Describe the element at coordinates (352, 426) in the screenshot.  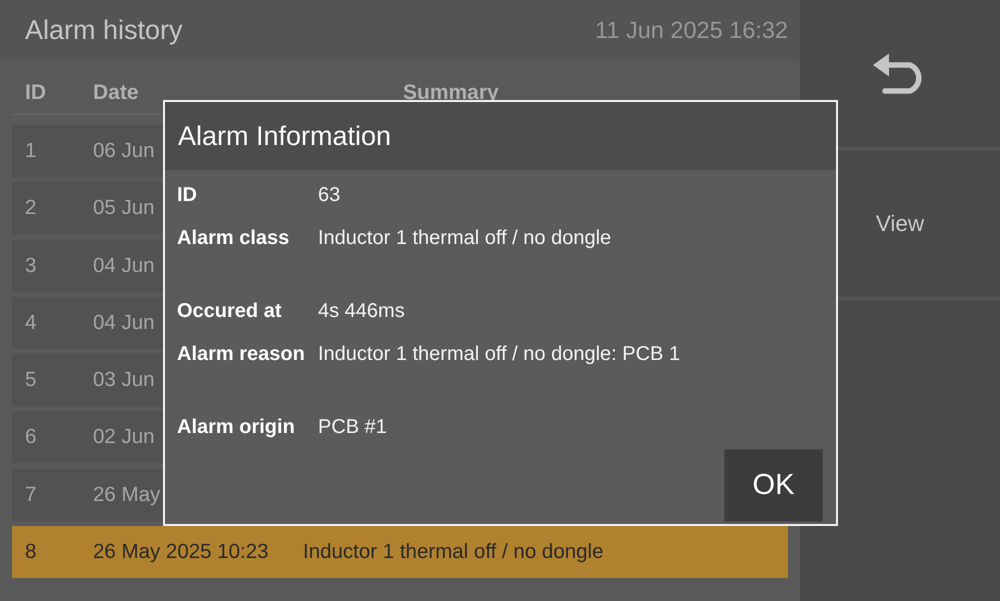
I see `field-value: PCB #1` at that location.